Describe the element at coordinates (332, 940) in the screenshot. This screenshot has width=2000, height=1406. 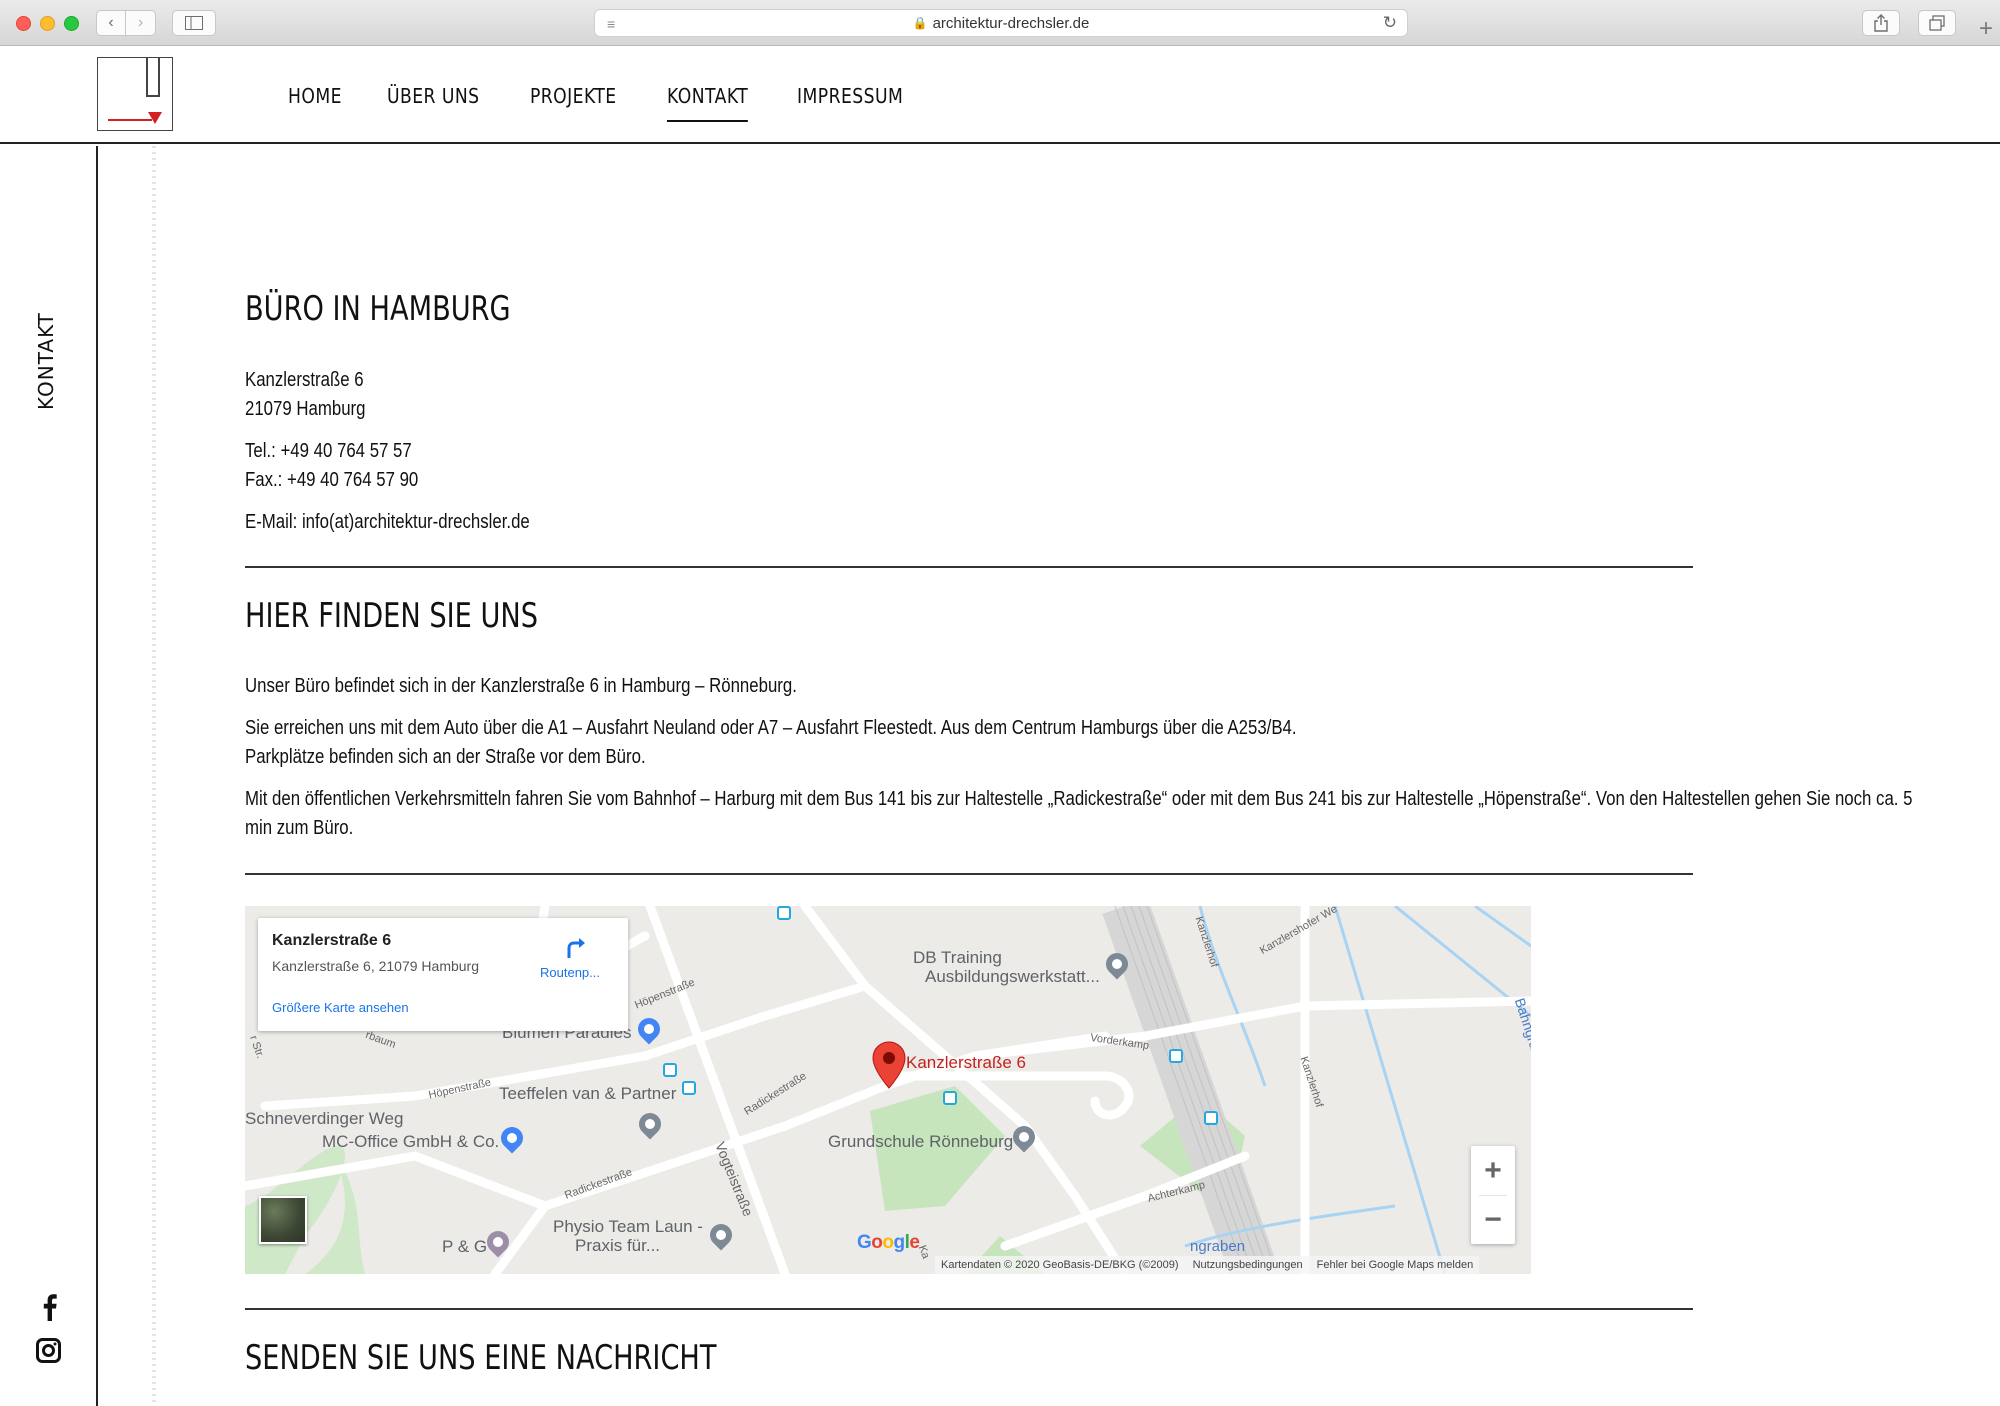
I see `info-card-title: Kanzlerstraße 6` at that location.